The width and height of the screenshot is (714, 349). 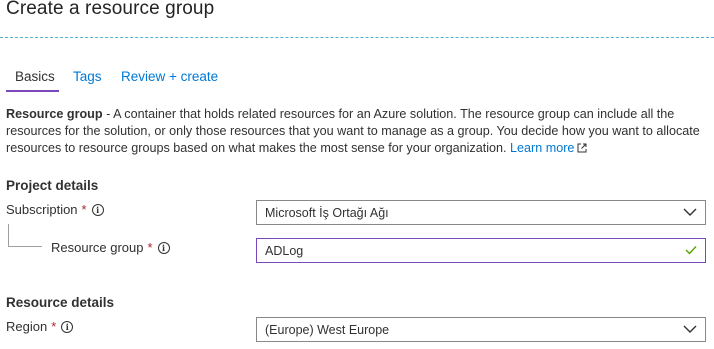 What do you see at coordinates (87, 76) in the screenshot?
I see `tab-tags: Tags` at bounding box center [87, 76].